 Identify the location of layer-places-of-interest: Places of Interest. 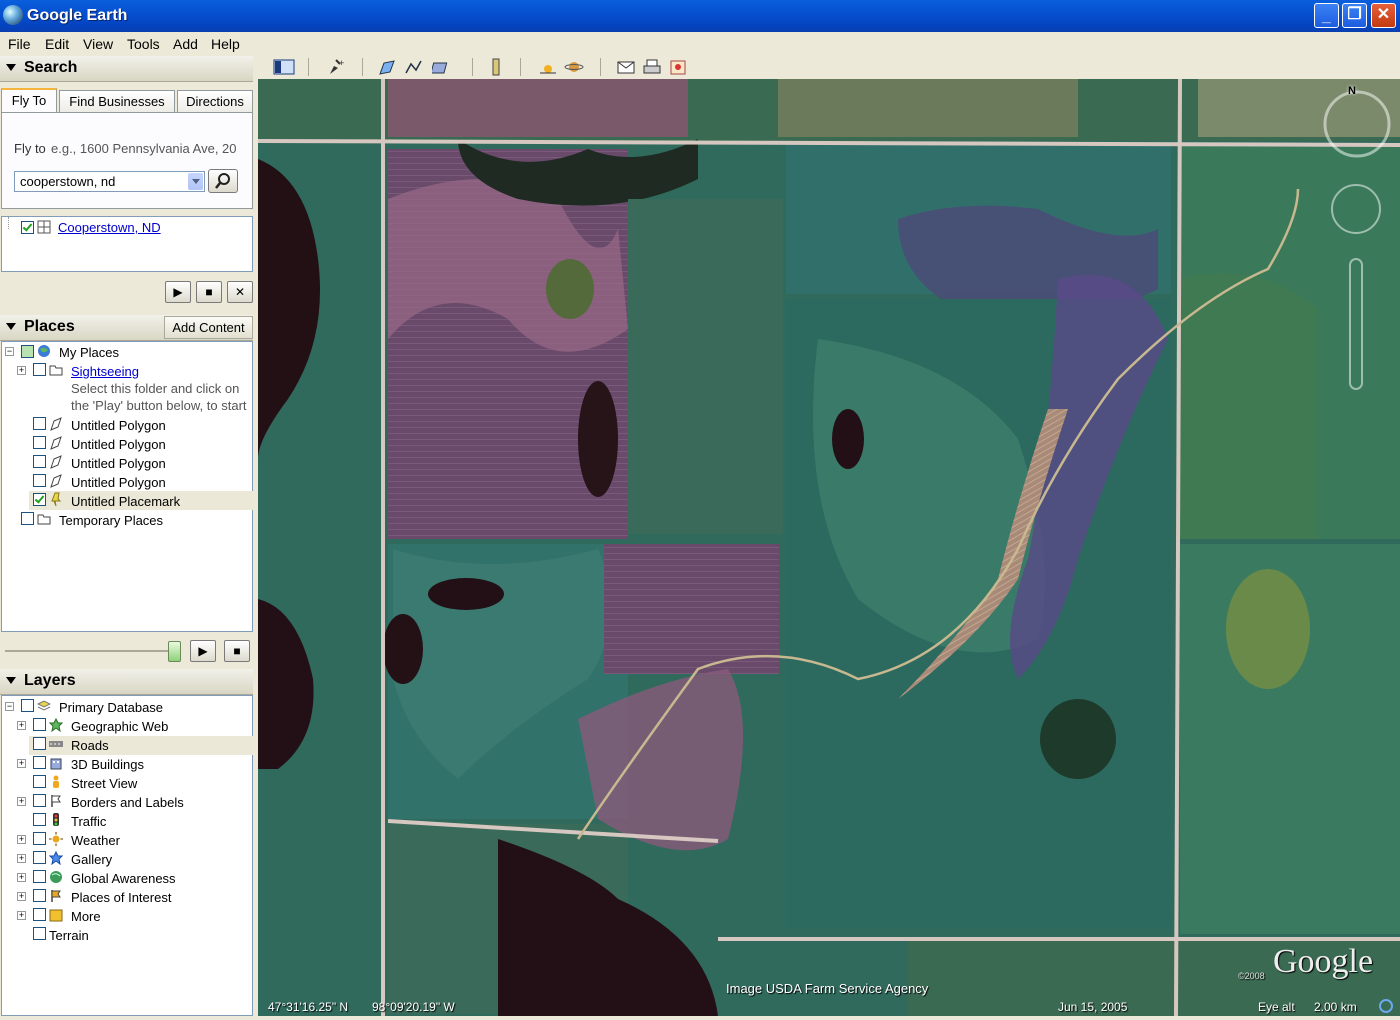
(121, 897).